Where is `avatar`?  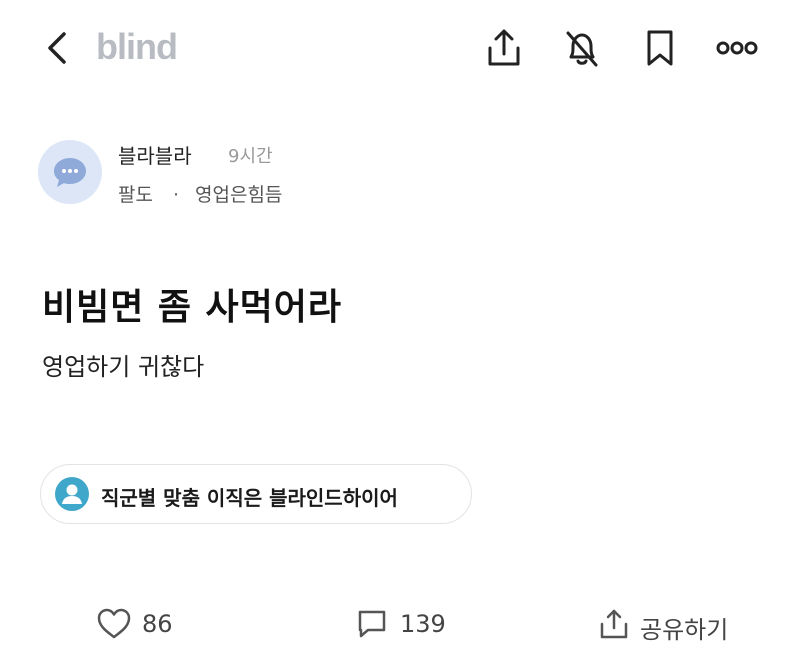
avatar is located at coordinates (70, 172).